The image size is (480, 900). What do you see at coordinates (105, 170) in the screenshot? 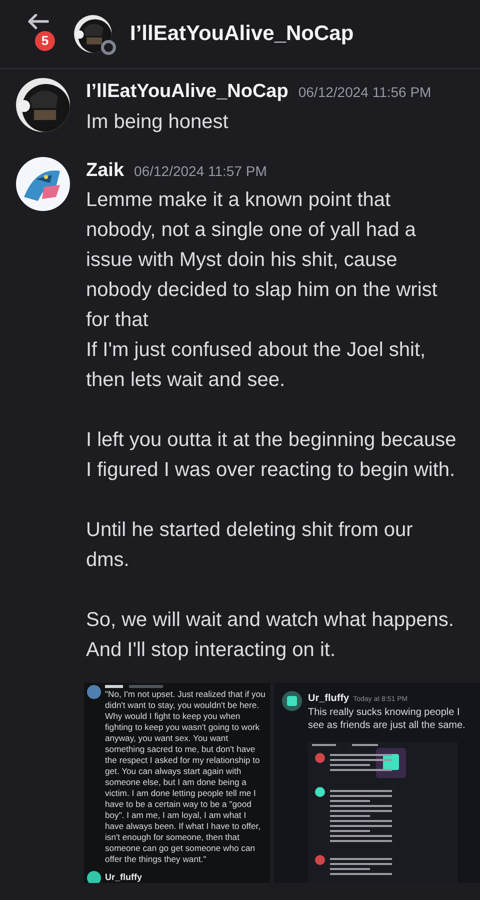
I see `username: Zaik` at bounding box center [105, 170].